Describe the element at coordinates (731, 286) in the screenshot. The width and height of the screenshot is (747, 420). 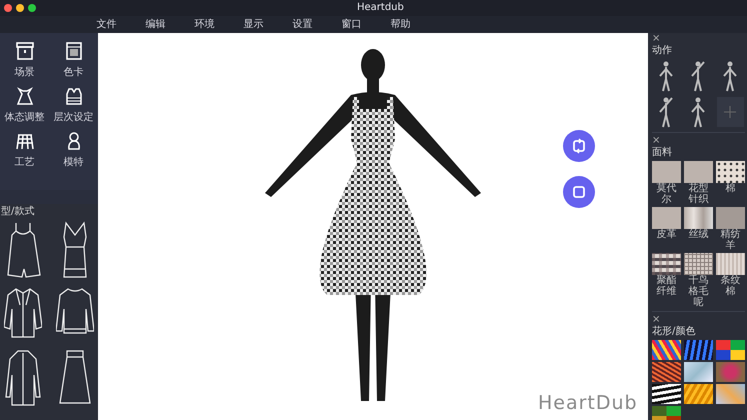
I see `fabric-label: 条纹棉` at that location.